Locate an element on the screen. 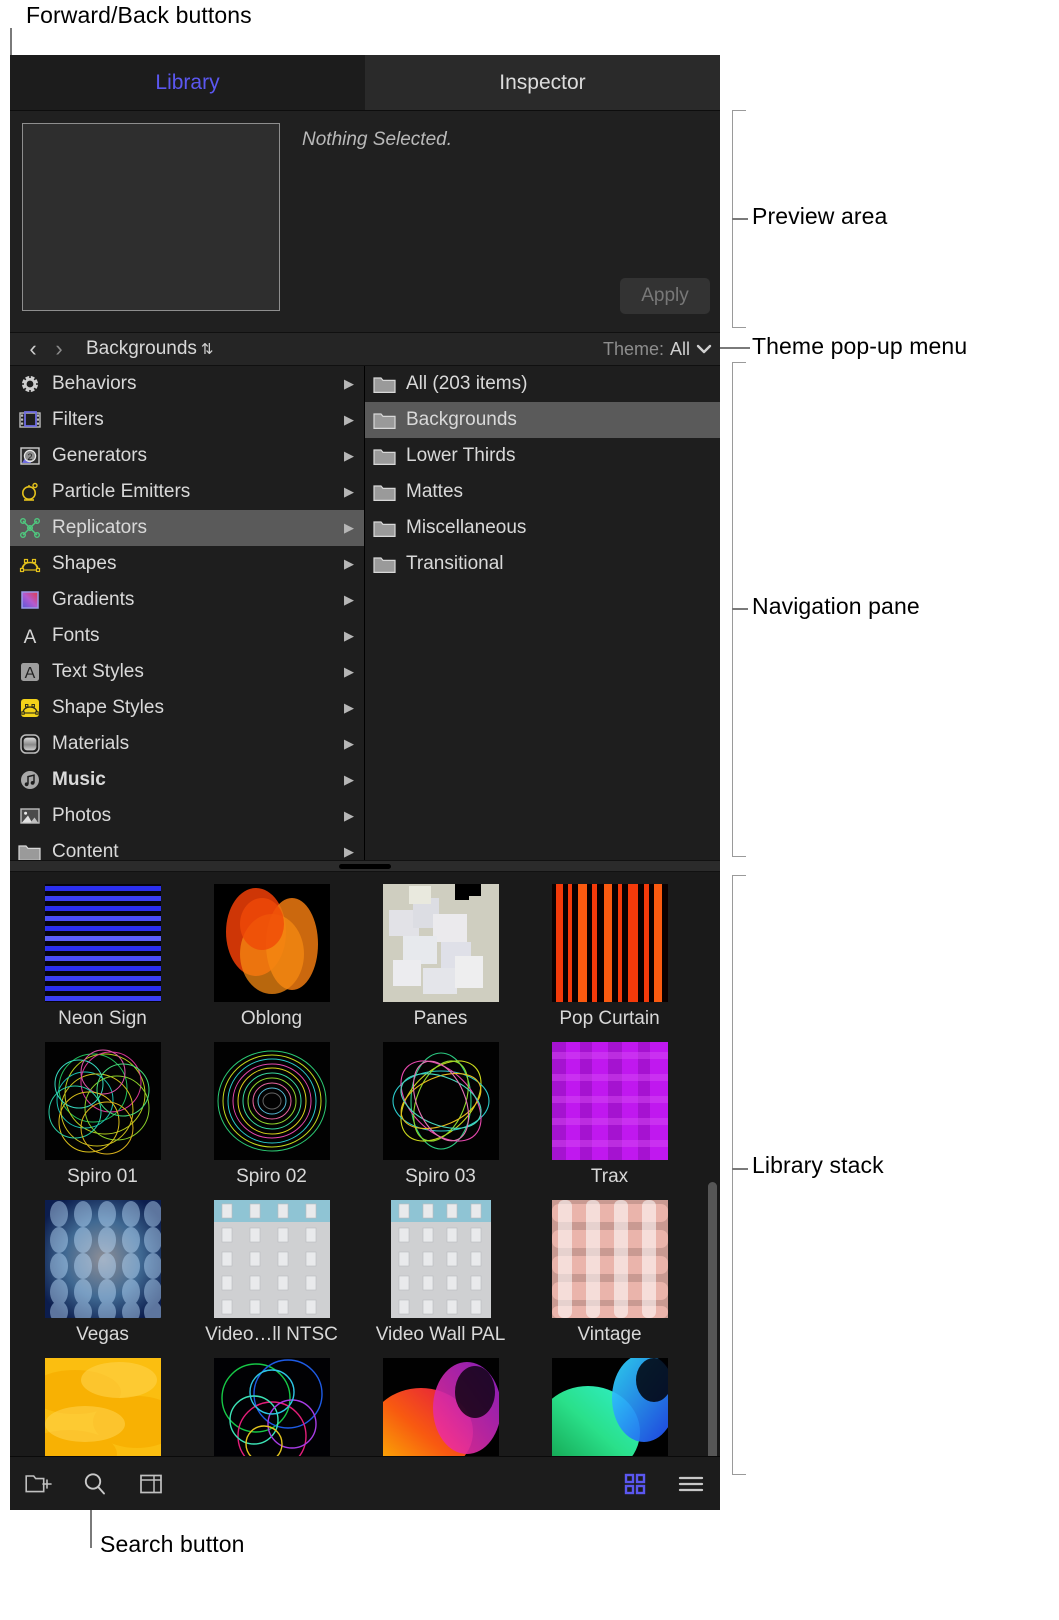 Image resolution: width=1059 pixels, height=1620 pixels. chevron-down-icon is located at coordinates (704, 349).